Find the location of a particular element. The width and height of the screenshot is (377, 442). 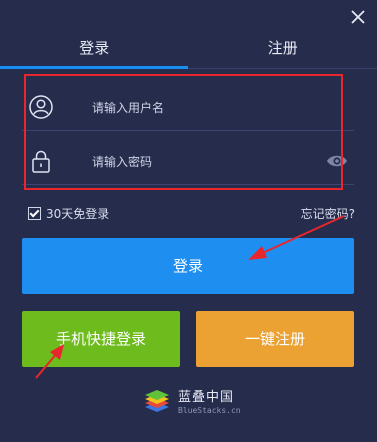

lock-icon is located at coordinates (41, 161).